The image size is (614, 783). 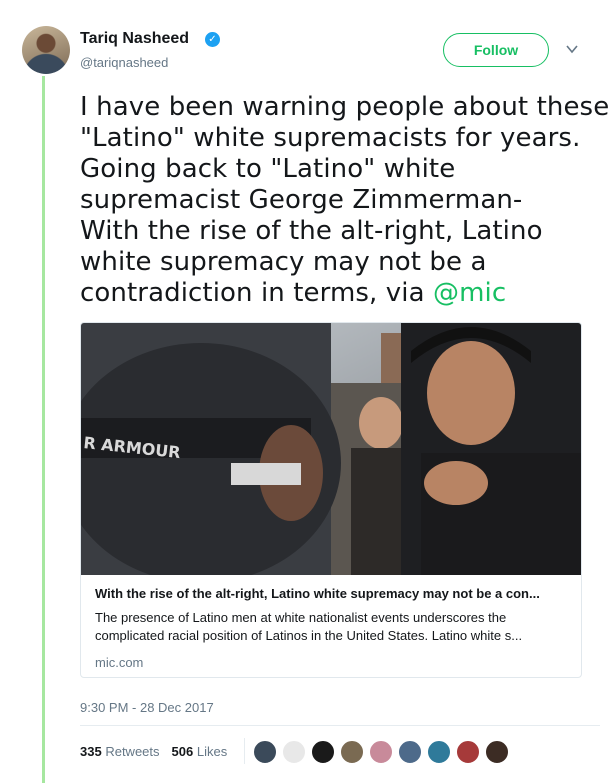 I want to click on tweet-stats: 335 Retweets 506 Likes, so click(x=153, y=751).